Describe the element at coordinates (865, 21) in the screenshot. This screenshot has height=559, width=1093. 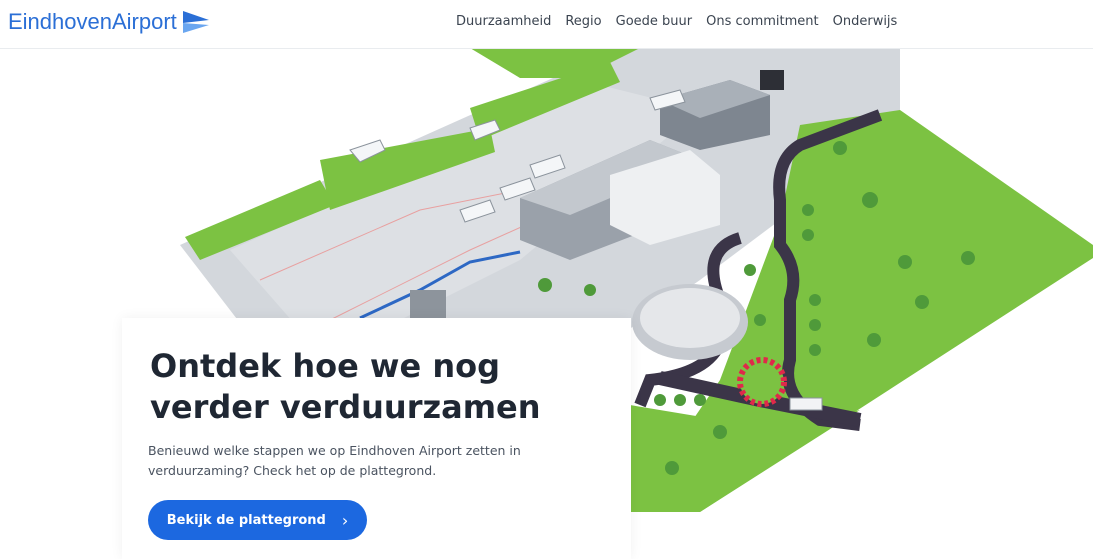
I see `nav-onderwijs: Onderwijs` at that location.